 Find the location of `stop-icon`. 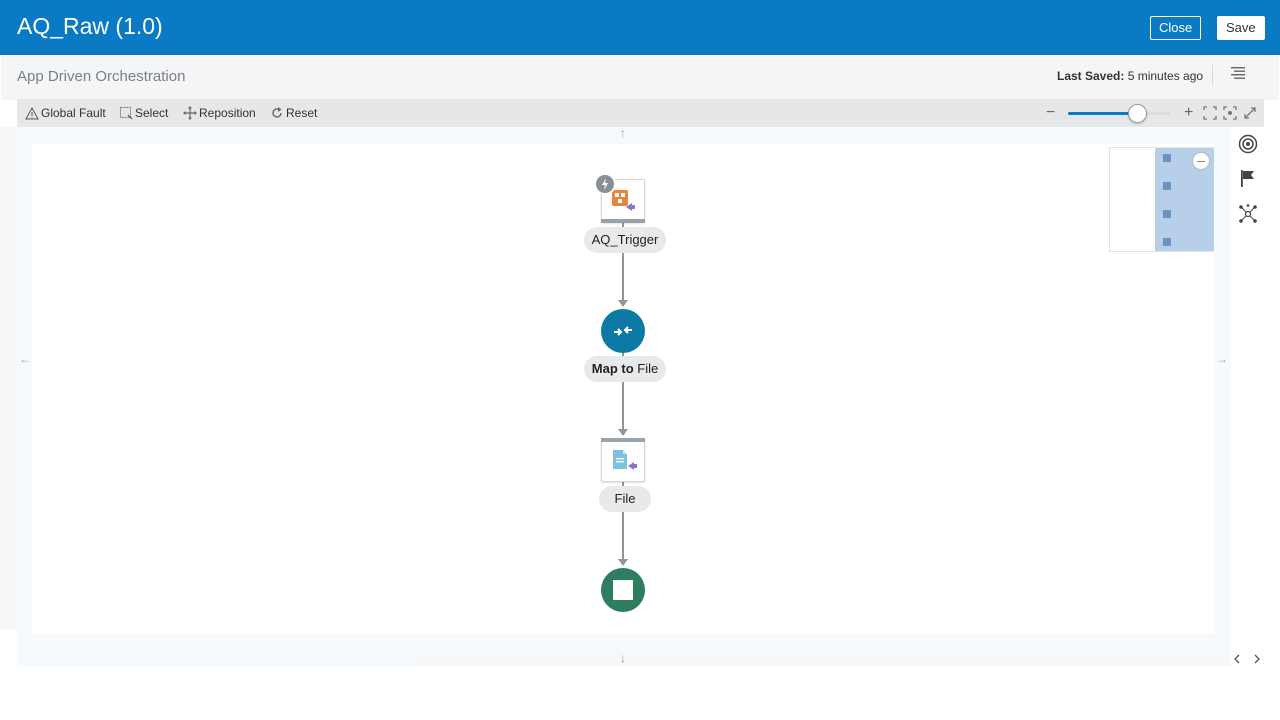

stop-icon is located at coordinates (623, 590).